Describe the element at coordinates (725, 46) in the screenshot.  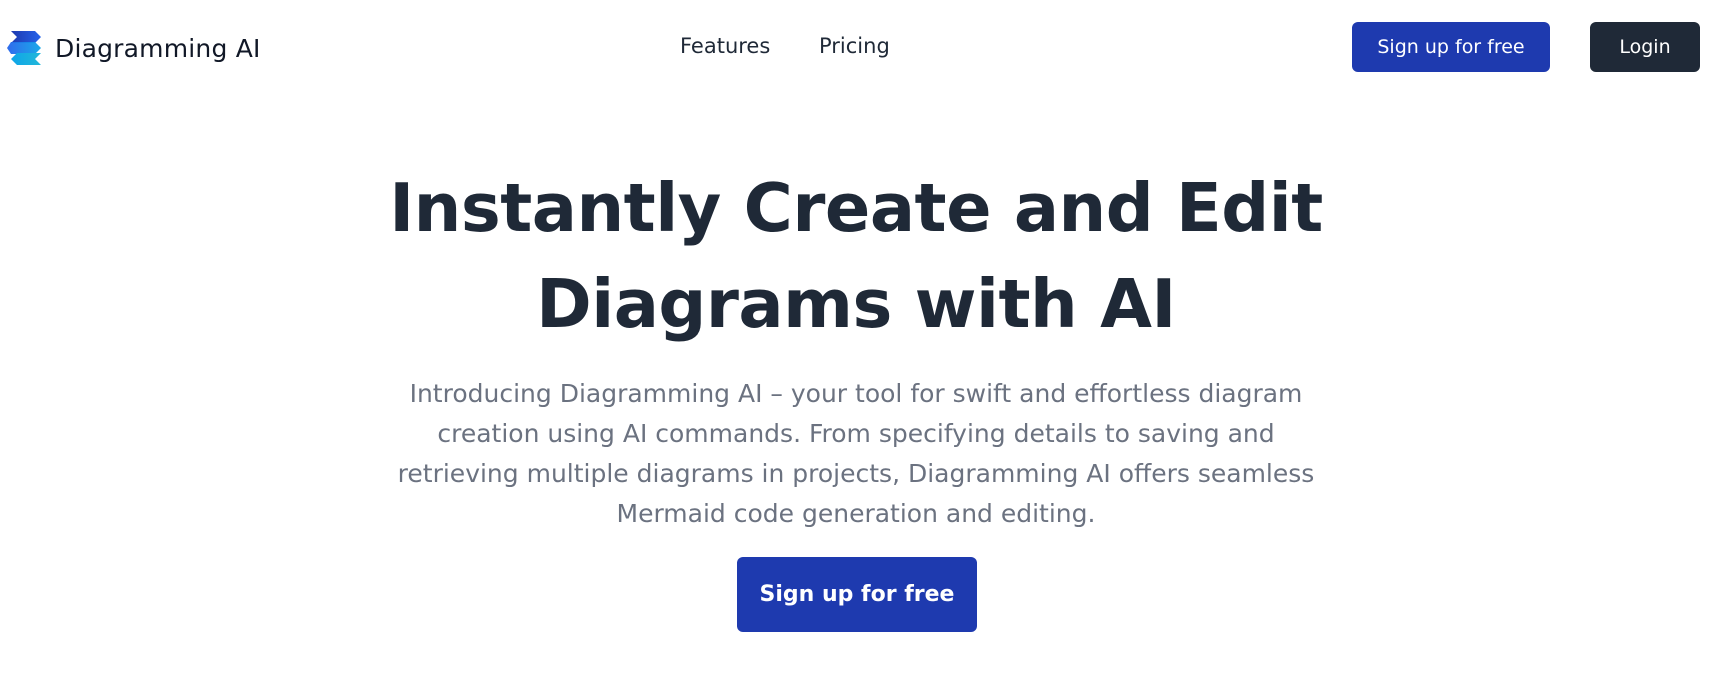
I see `nav-link-features: Features` at that location.